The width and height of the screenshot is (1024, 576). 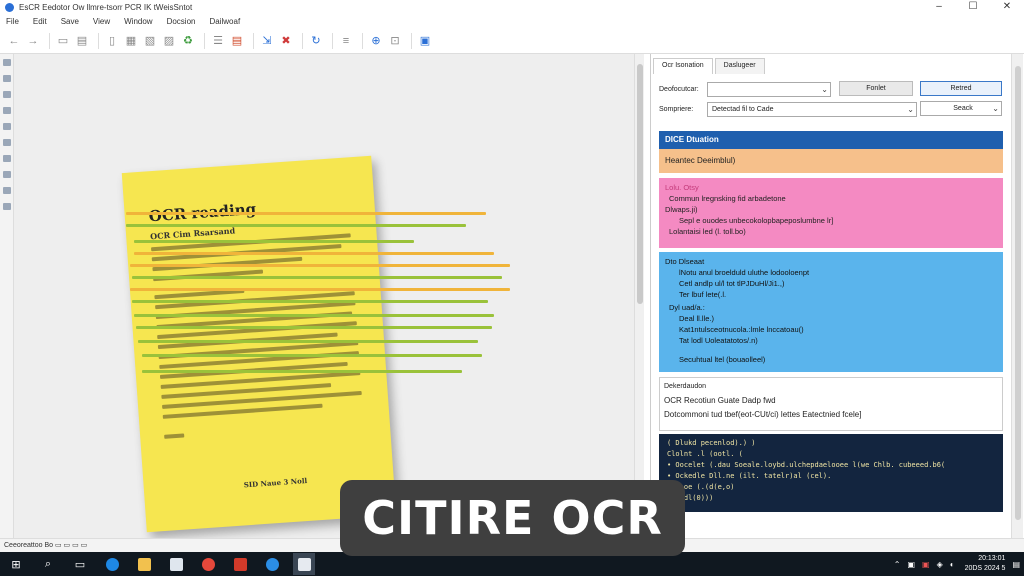 What do you see at coordinates (12, 21) in the screenshot?
I see `menu-file: File` at bounding box center [12, 21].